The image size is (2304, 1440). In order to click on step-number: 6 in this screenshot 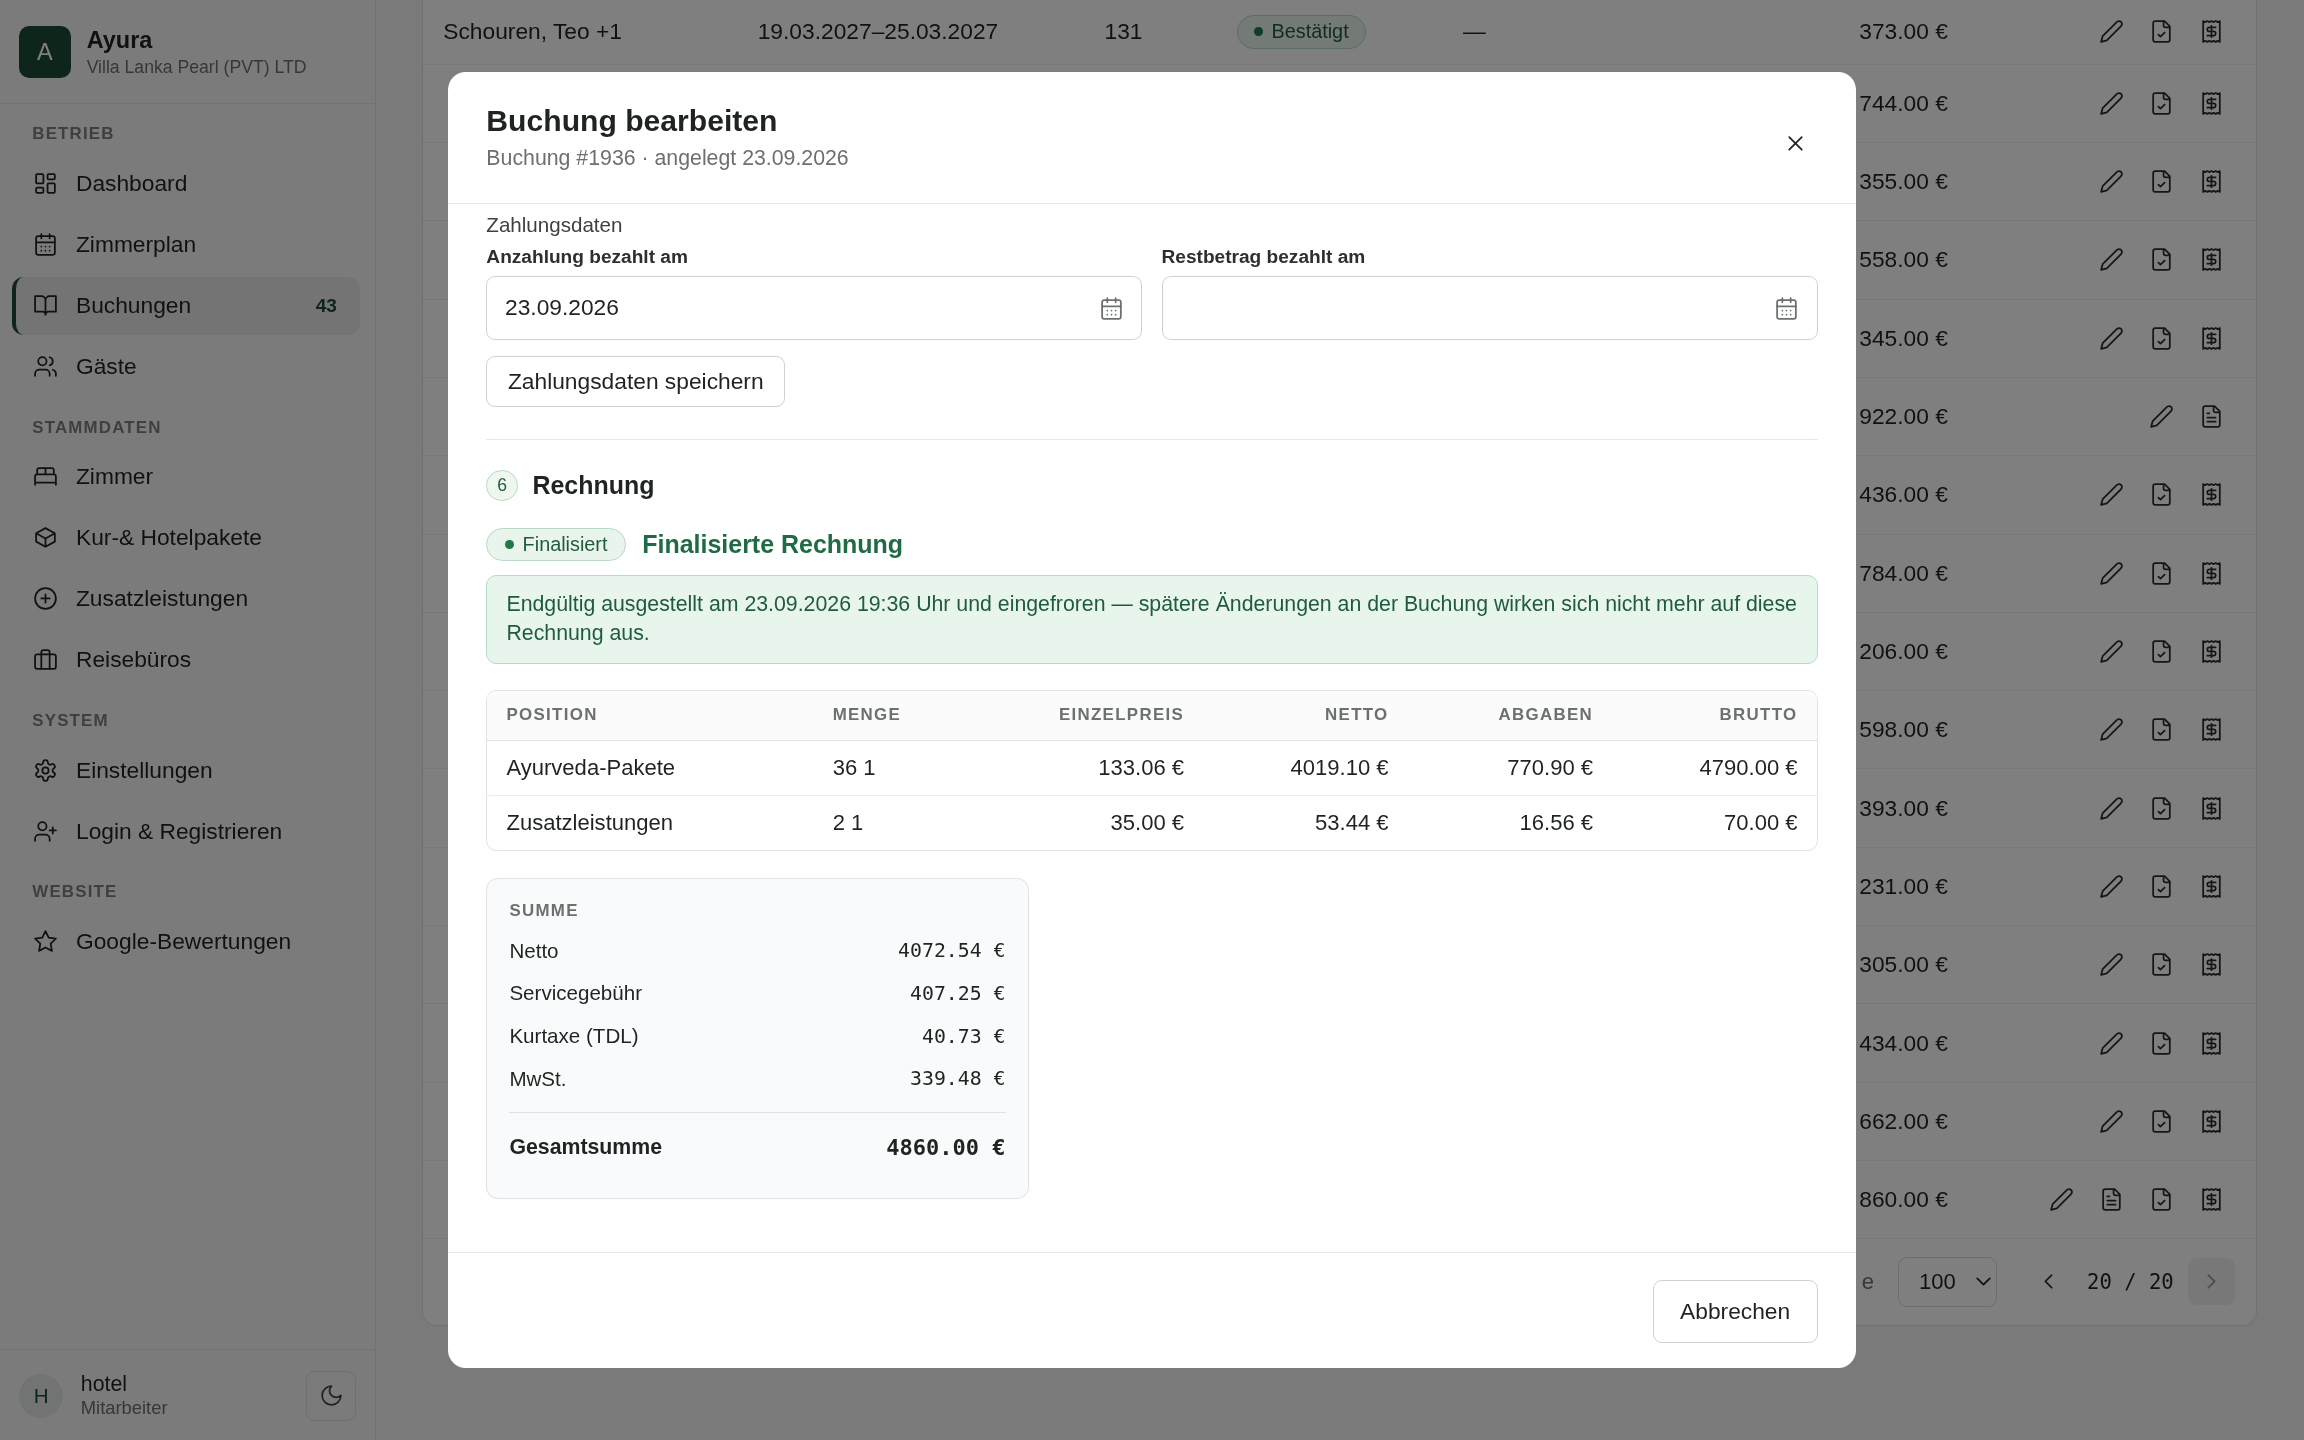, I will do `click(502, 485)`.